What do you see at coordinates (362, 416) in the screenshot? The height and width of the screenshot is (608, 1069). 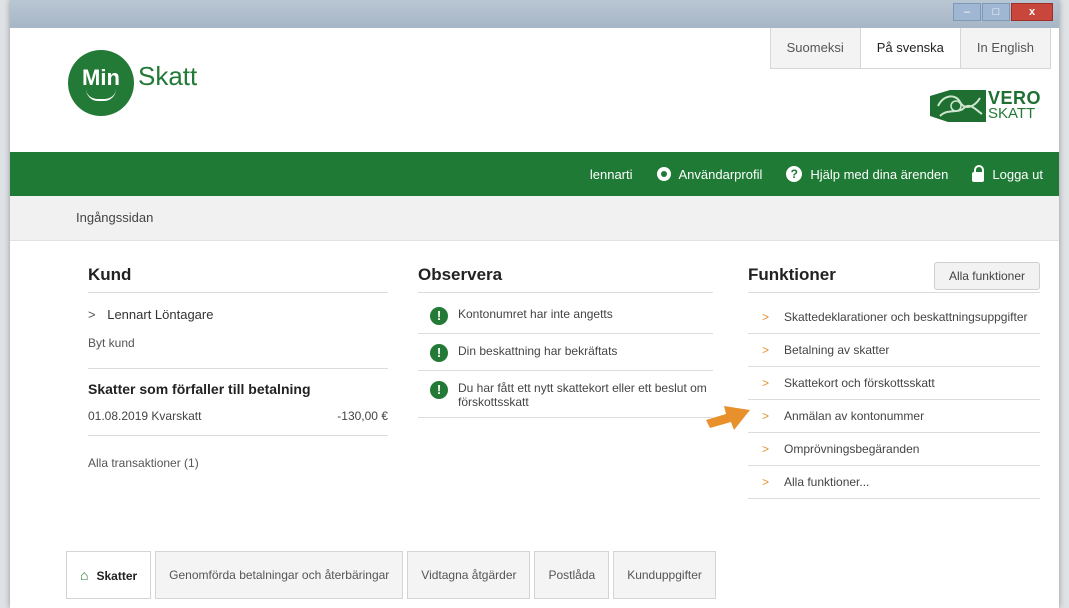 I see `tax-row-amount: -130,00 €` at bounding box center [362, 416].